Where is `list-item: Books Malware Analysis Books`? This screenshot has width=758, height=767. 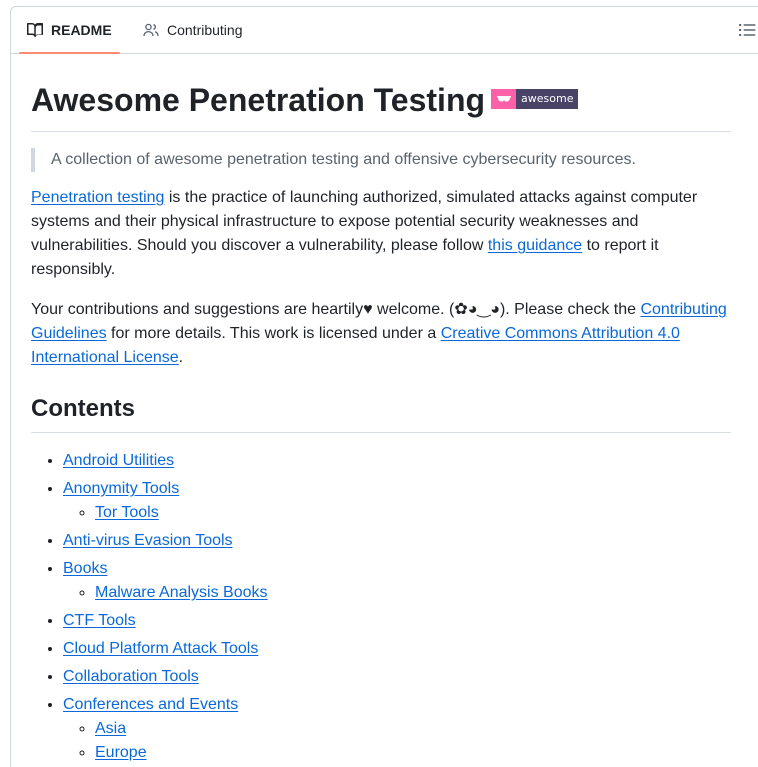
list-item: Books Malware Analysis Books is located at coordinates (397, 581).